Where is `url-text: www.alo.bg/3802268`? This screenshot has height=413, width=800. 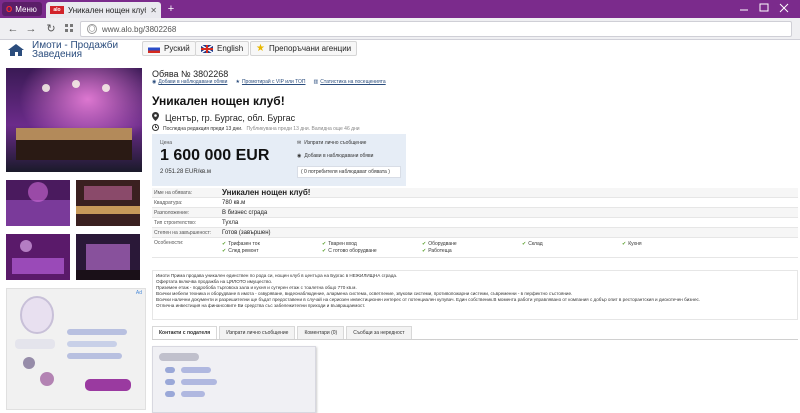
url-text: www.alo.bg/3802268 is located at coordinates (139, 29).